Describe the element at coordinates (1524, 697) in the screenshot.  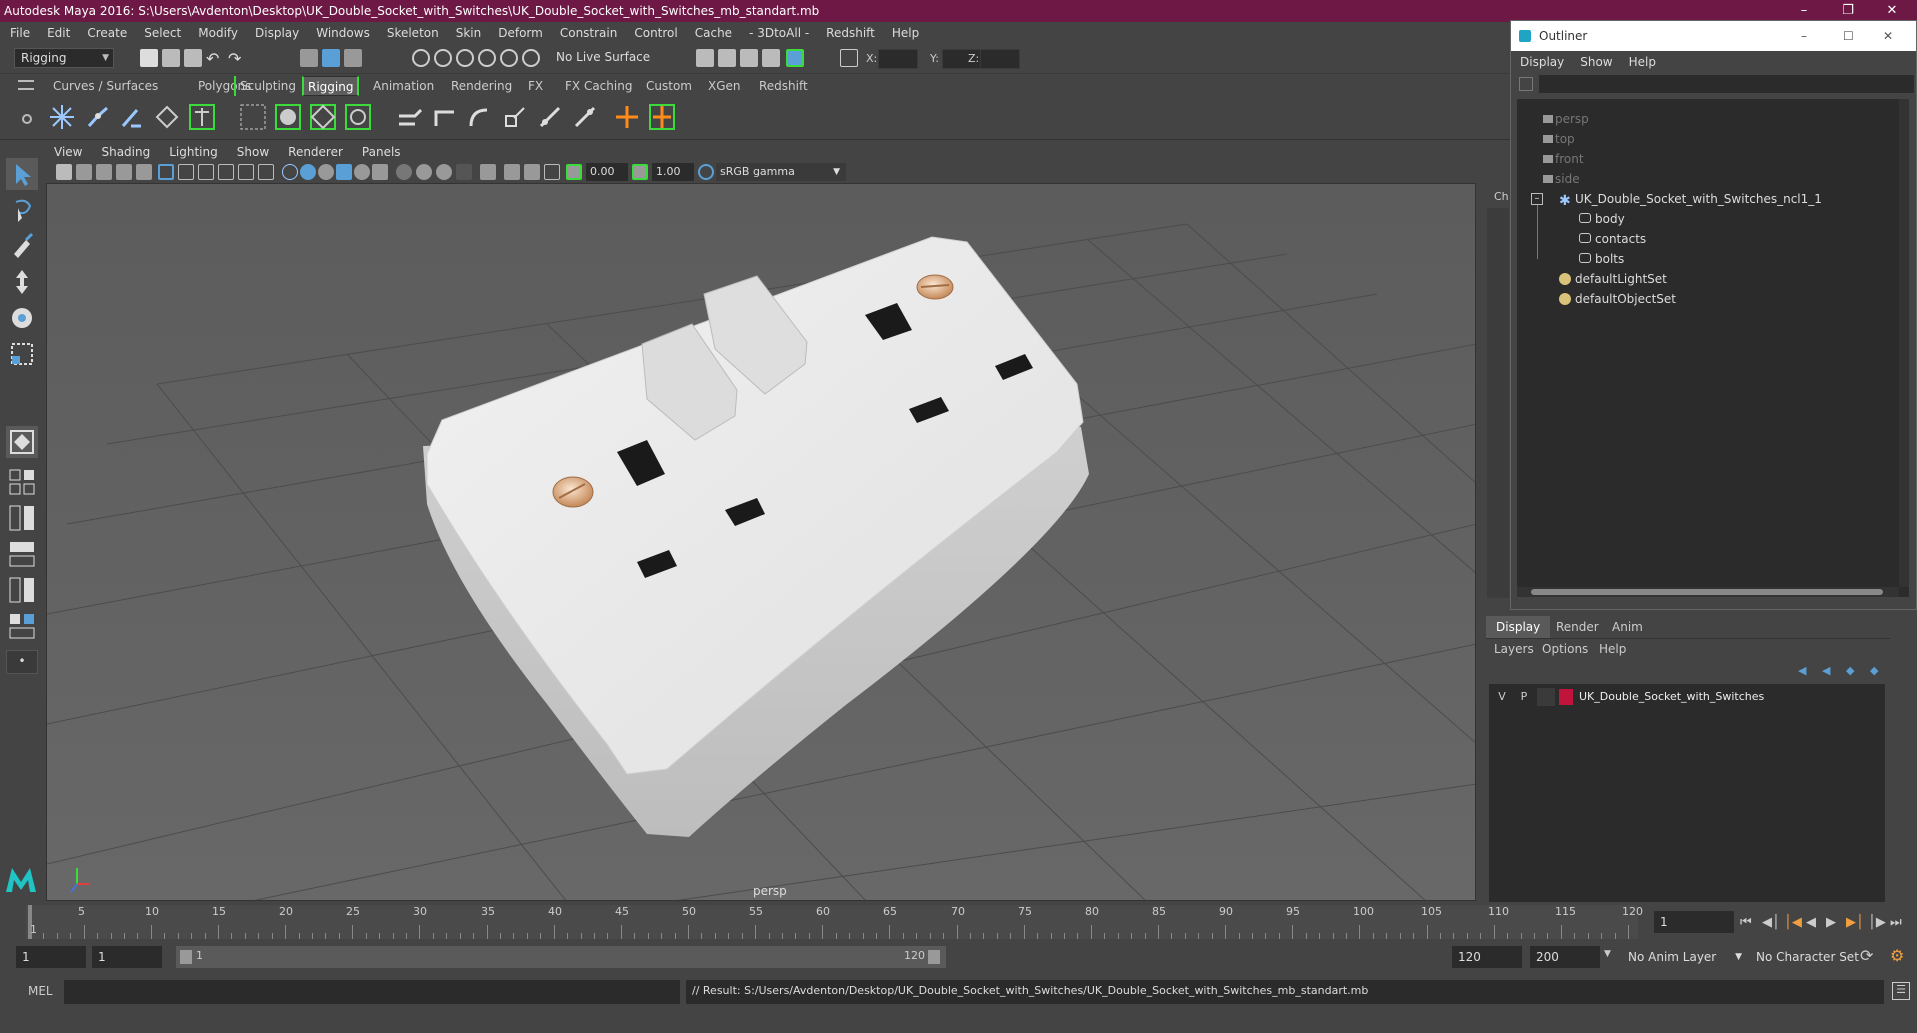
I see `layer-playback-toggle: P` at that location.